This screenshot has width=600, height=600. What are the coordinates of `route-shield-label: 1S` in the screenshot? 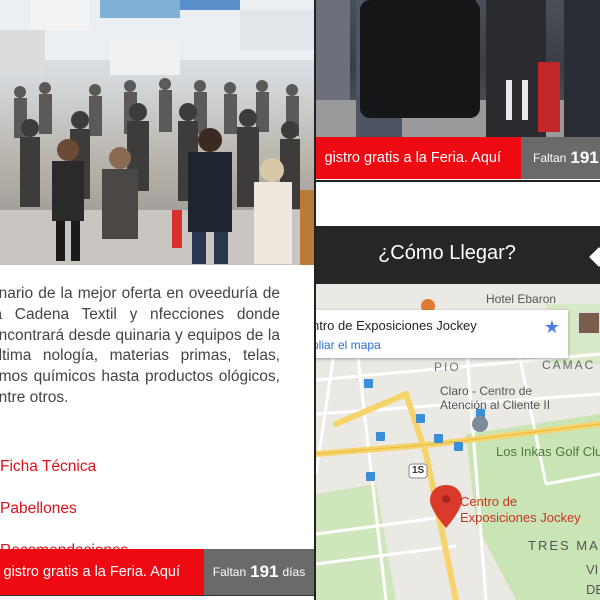 It's located at (418, 470).